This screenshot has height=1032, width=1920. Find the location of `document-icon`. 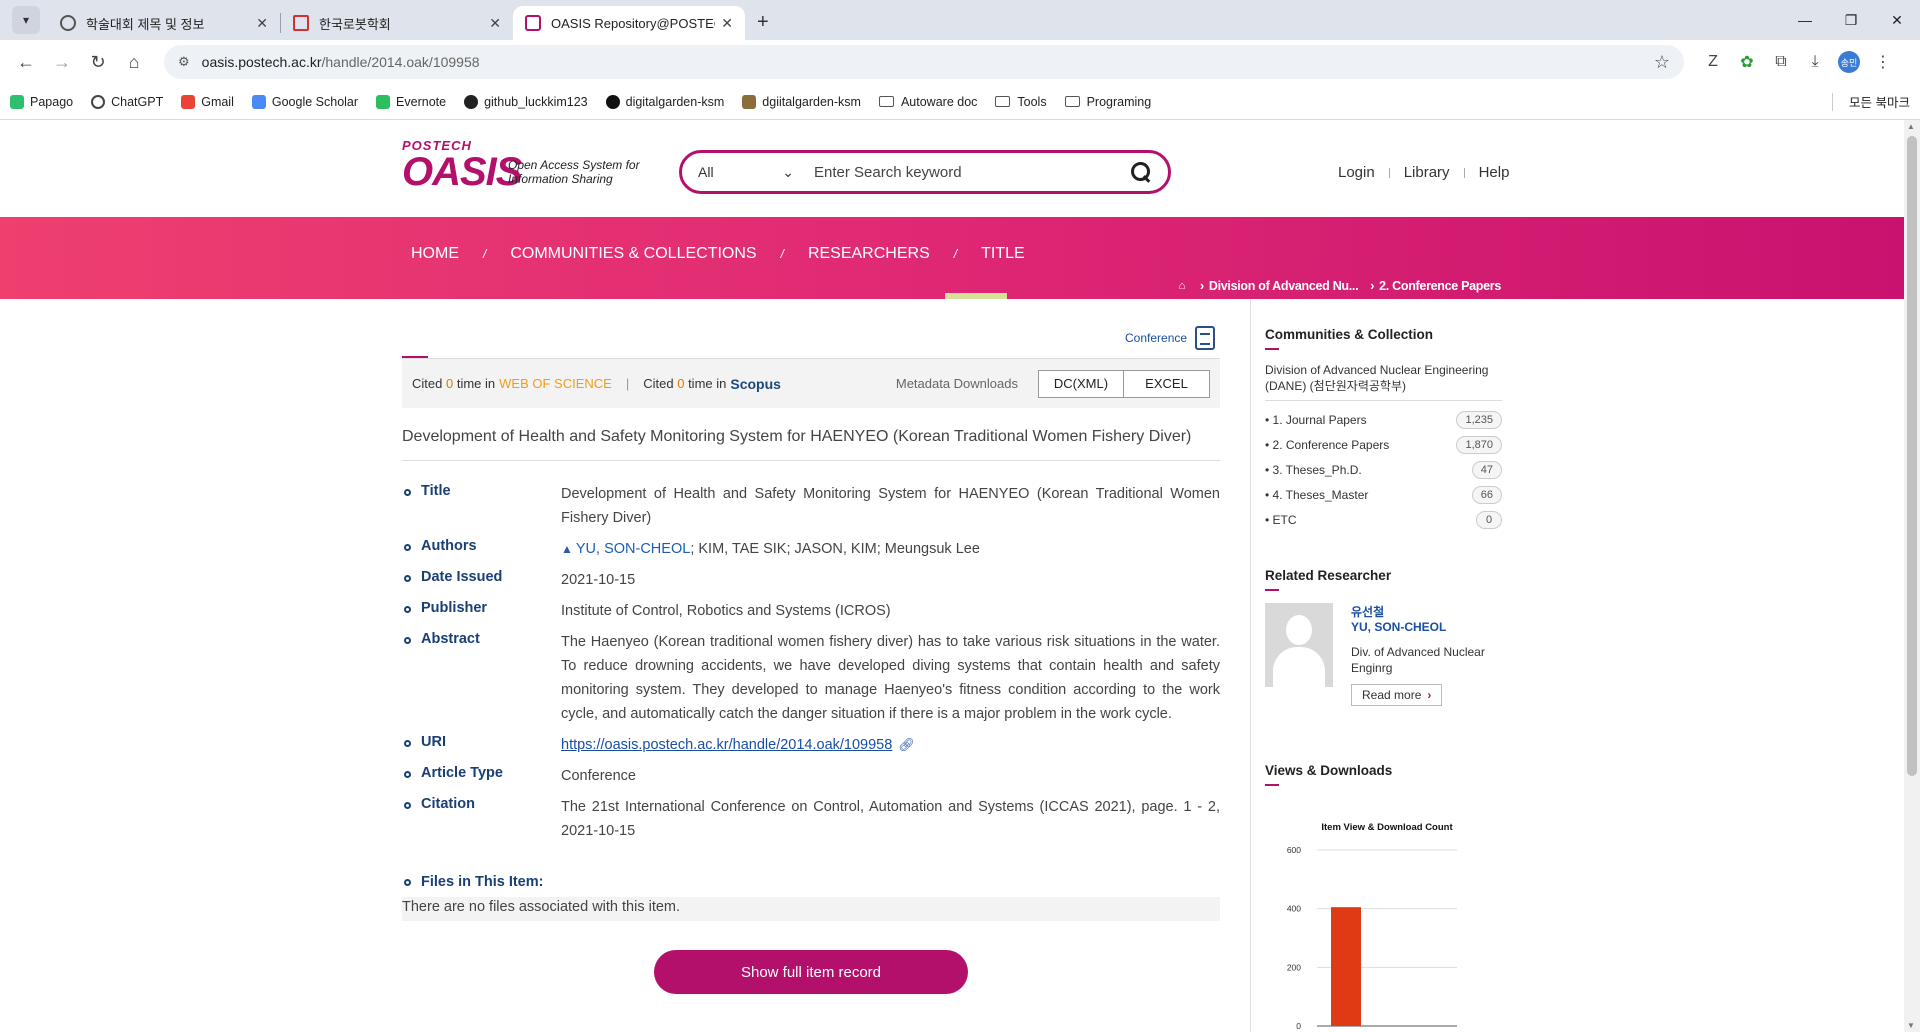

document-icon is located at coordinates (1205, 338).